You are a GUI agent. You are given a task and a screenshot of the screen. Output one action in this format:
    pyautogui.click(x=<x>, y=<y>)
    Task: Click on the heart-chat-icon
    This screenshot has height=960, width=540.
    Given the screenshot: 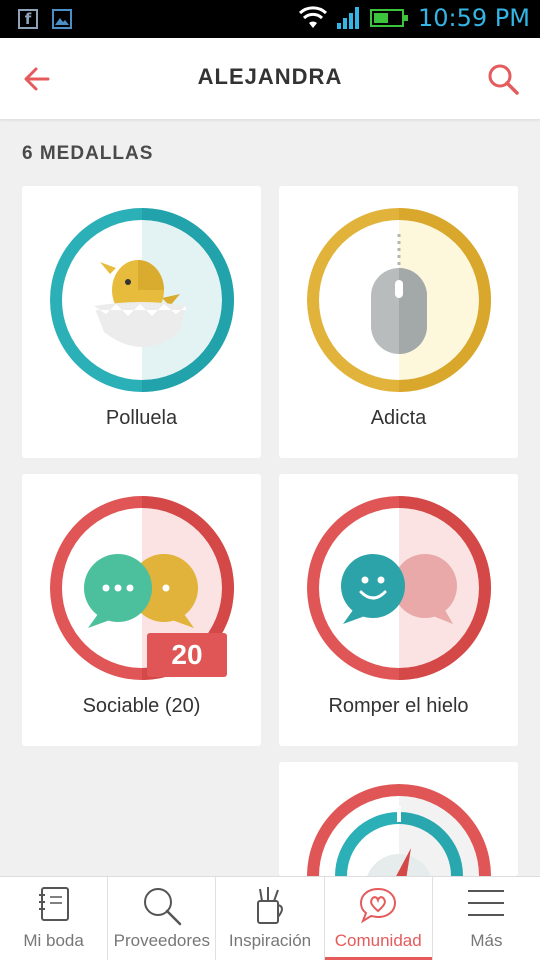 What is the action you would take?
    pyautogui.click(x=378, y=905)
    